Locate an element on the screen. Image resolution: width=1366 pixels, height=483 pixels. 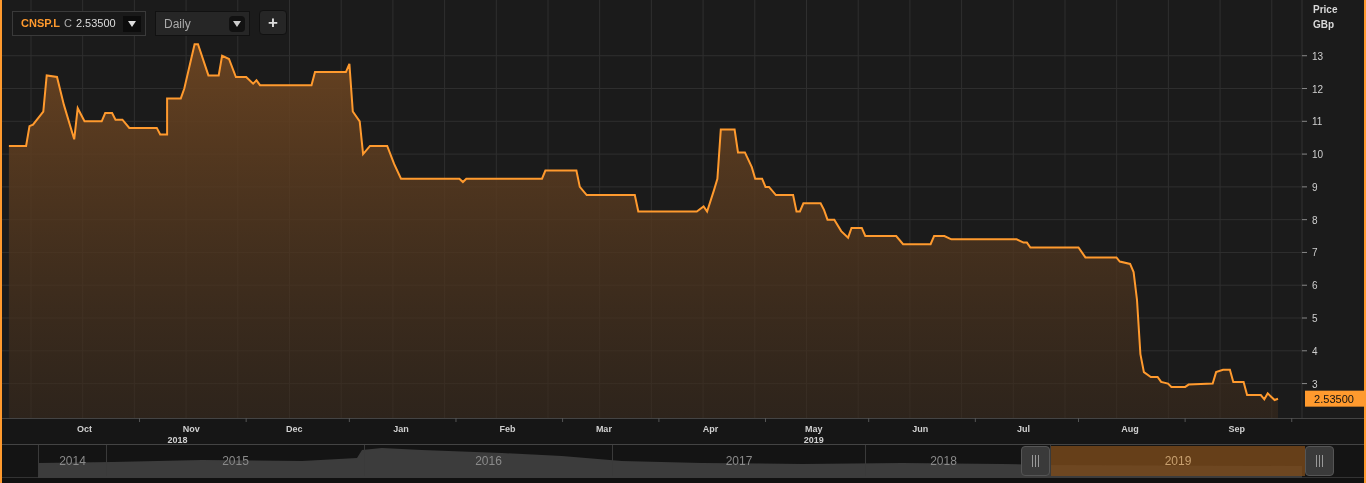
y-tick-label: 8 is located at coordinates (1315, 220).